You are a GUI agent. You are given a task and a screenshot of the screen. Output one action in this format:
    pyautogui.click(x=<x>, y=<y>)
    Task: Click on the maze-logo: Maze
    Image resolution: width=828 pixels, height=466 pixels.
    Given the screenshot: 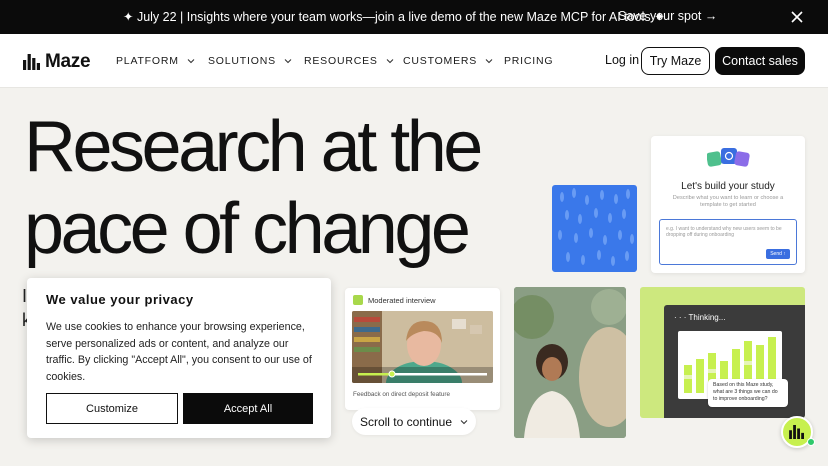 What is the action you would take?
    pyautogui.click(x=57, y=62)
    